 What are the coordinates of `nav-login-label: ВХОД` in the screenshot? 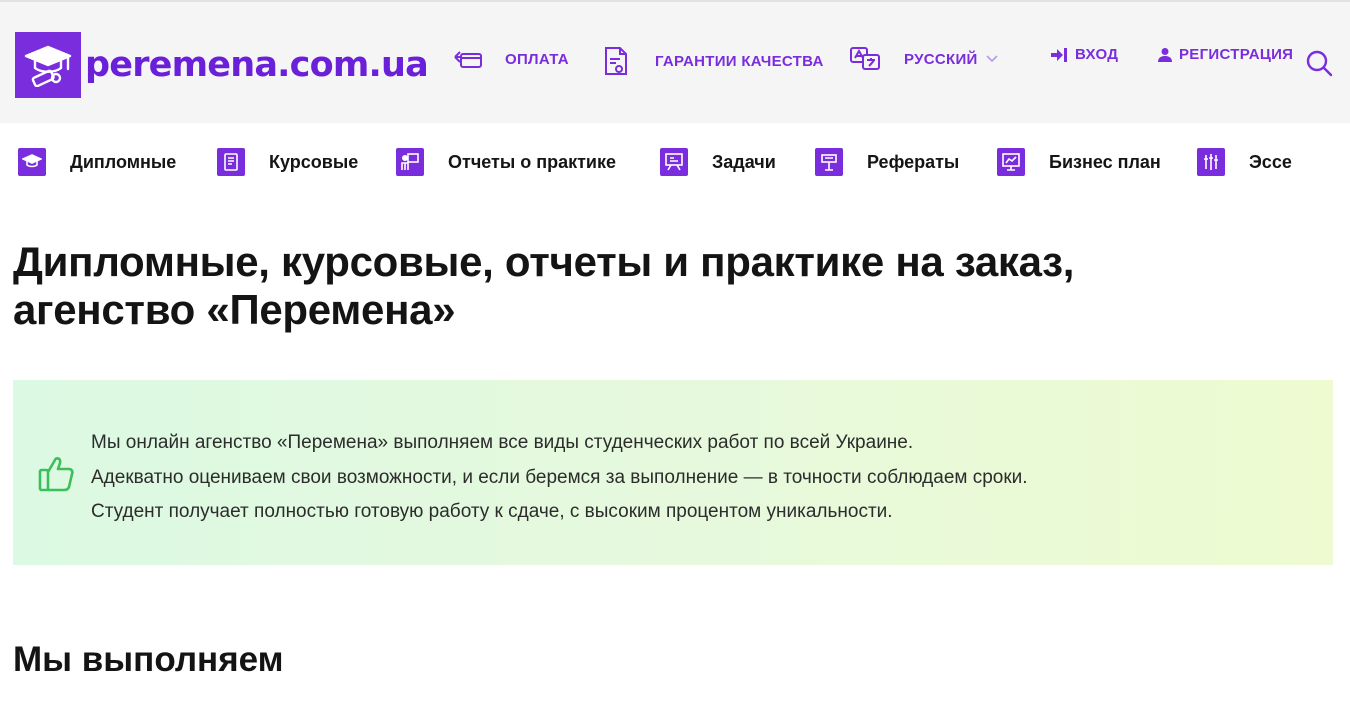 It's located at (1097, 54).